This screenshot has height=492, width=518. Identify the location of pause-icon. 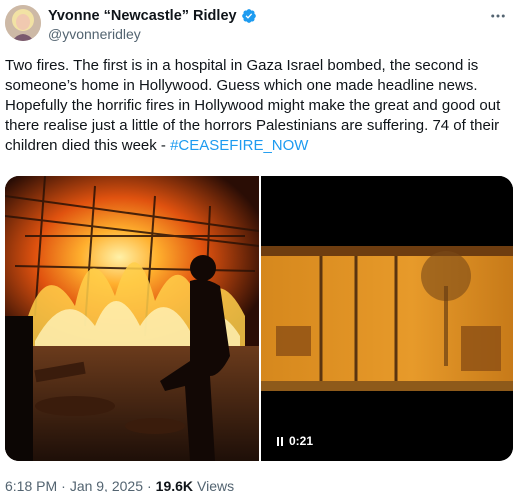
(280, 441).